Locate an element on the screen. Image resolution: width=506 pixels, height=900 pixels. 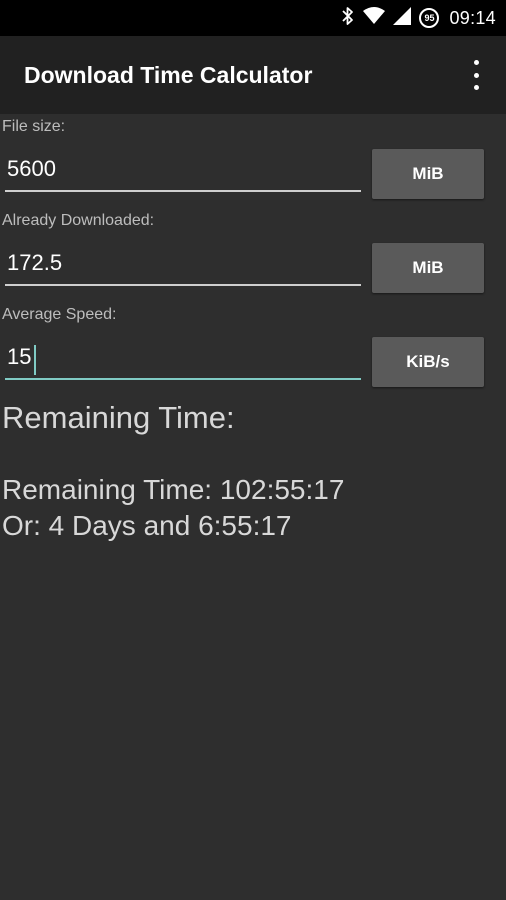
app-title: Download Time Calculator is located at coordinates (168, 75).